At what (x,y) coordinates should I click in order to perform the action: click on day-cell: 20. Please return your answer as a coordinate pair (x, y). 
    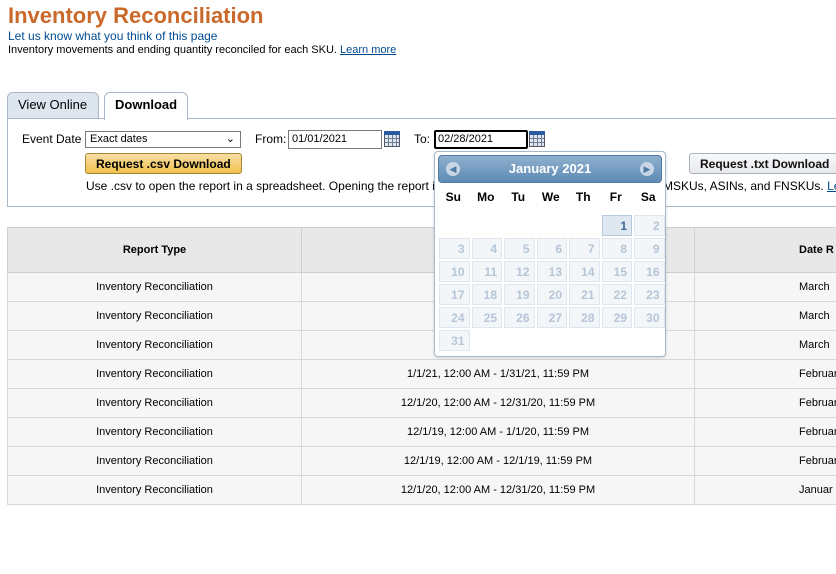
    Looking at the image, I should click on (551, 294).